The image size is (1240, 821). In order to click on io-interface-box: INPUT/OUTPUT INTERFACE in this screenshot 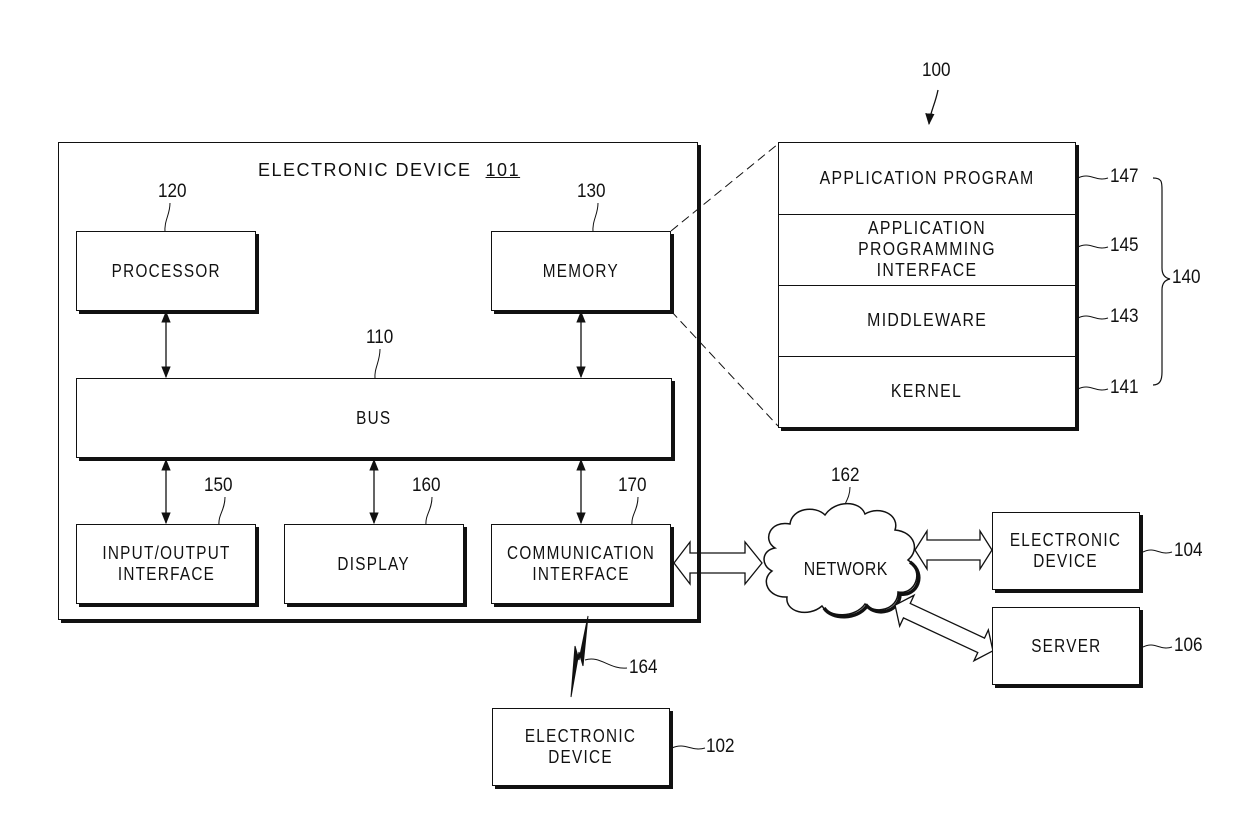, I will do `click(166, 564)`.